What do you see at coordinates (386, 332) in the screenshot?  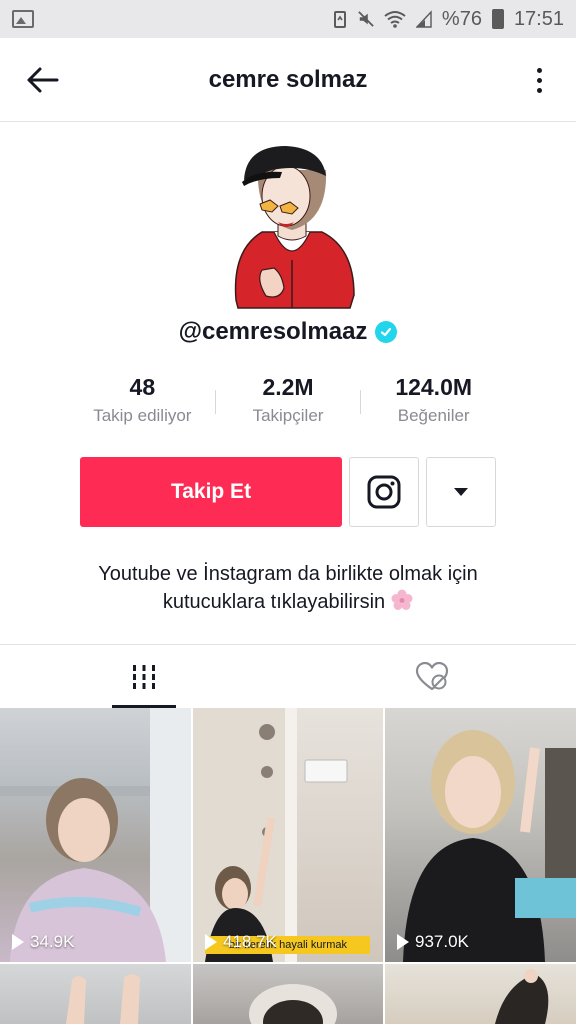 I see `verified-badge-icon` at bounding box center [386, 332].